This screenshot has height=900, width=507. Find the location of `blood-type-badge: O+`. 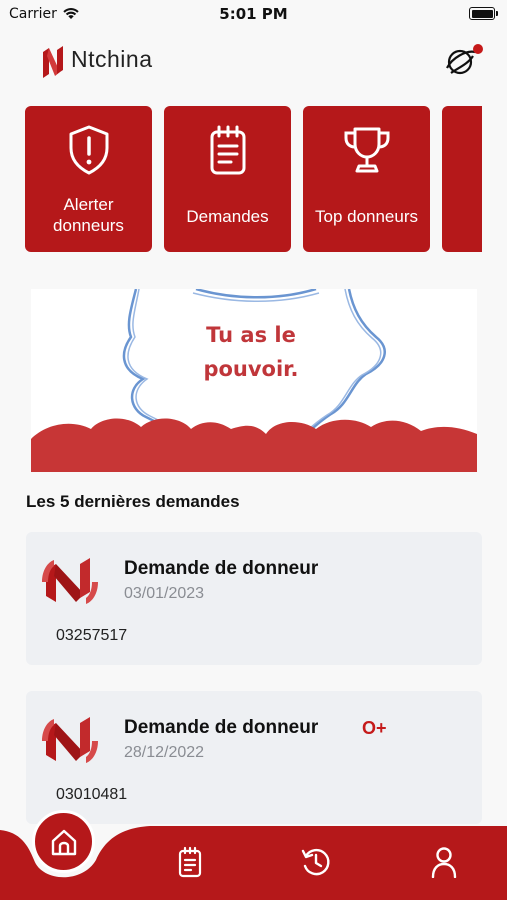

blood-type-badge: O+ is located at coordinates (374, 728).